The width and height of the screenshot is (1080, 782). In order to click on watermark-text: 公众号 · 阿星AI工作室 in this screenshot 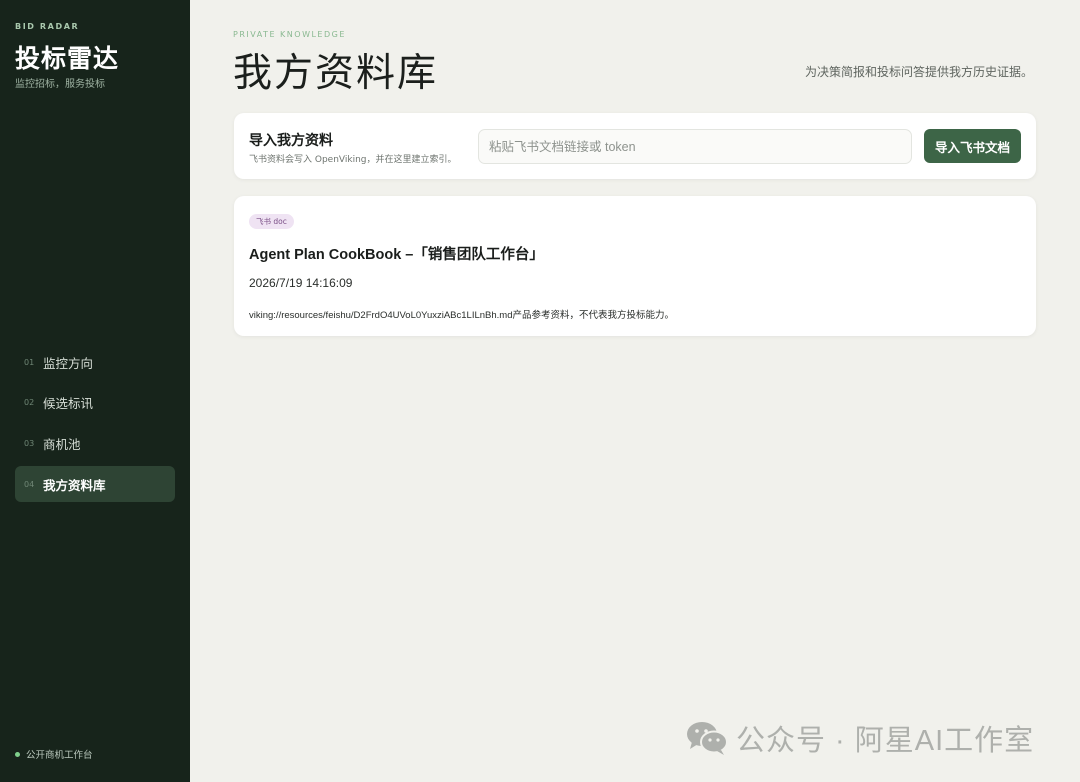, I will do `click(885, 741)`.